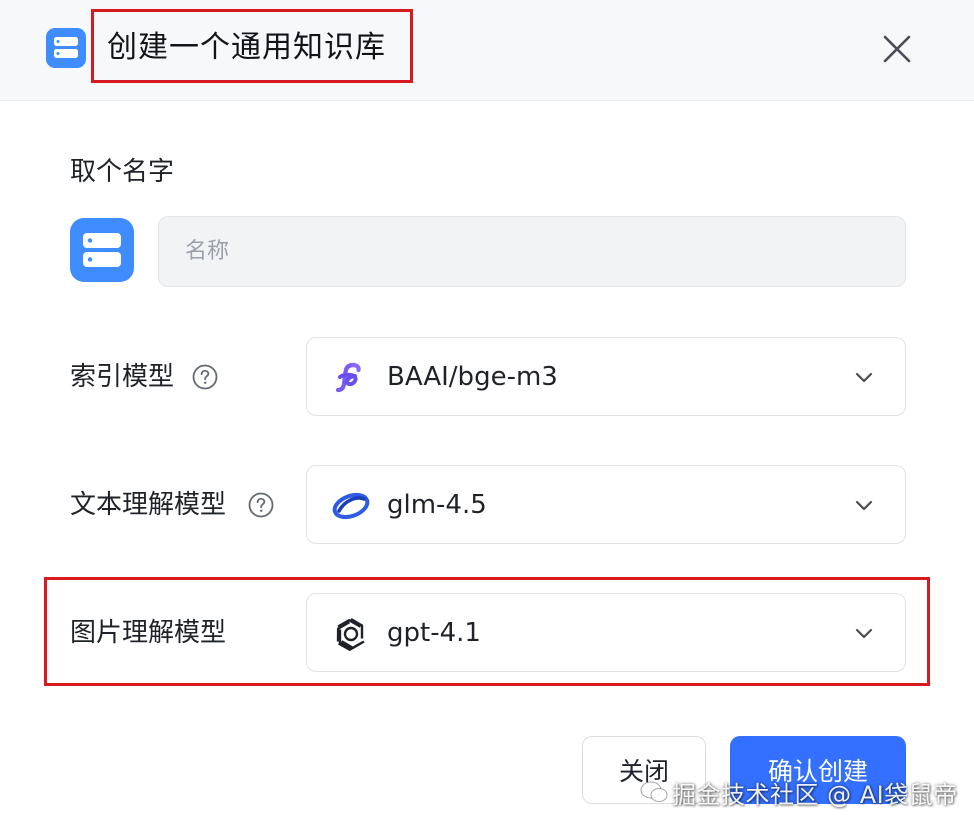  What do you see at coordinates (351, 378) in the screenshot?
I see `bge-logo-icon` at bounding box center [351, 378].